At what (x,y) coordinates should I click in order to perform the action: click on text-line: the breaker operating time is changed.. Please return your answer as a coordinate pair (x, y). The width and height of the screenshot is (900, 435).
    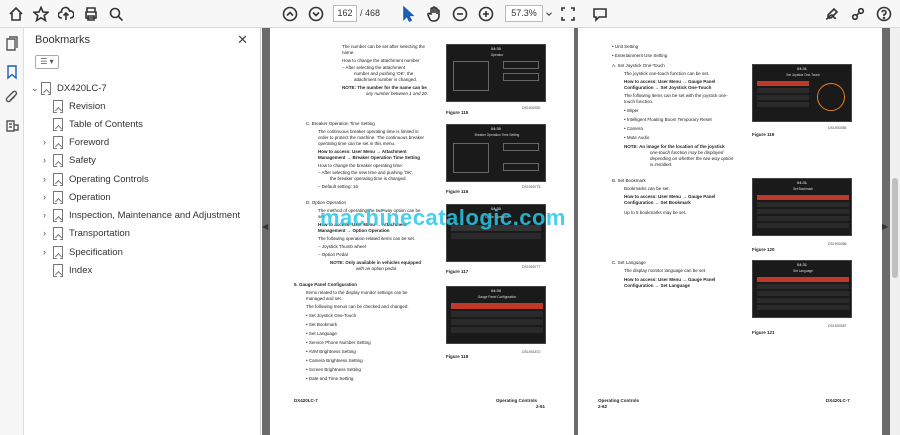
    Looking at the image, I should click on (368, 178).